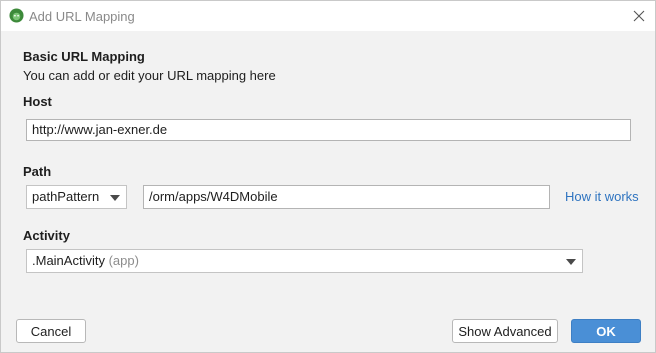 This screenshot has height=353, width=656. What do you see at coordinates (505, 331) in the screenshot?
I see `show-advanced-button: Show Advanced` at bounding box center [505, 331].